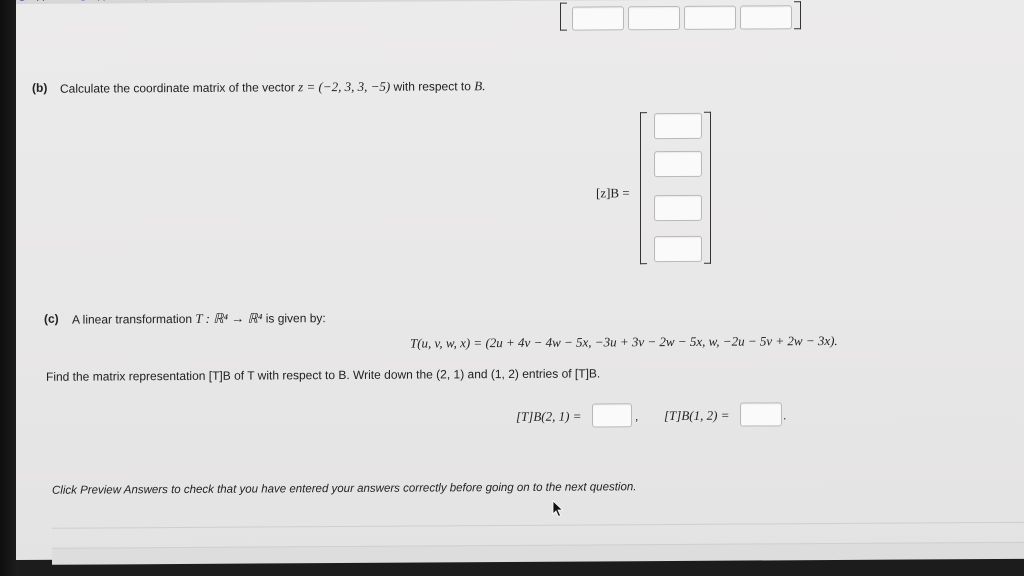 Image resolution: width=1024 pixels, height=576 pixels. What do you see at coordinates (97, 2) in the screenshot?
I see `bookmark-item: Apple` at bounding box center [97, 2].